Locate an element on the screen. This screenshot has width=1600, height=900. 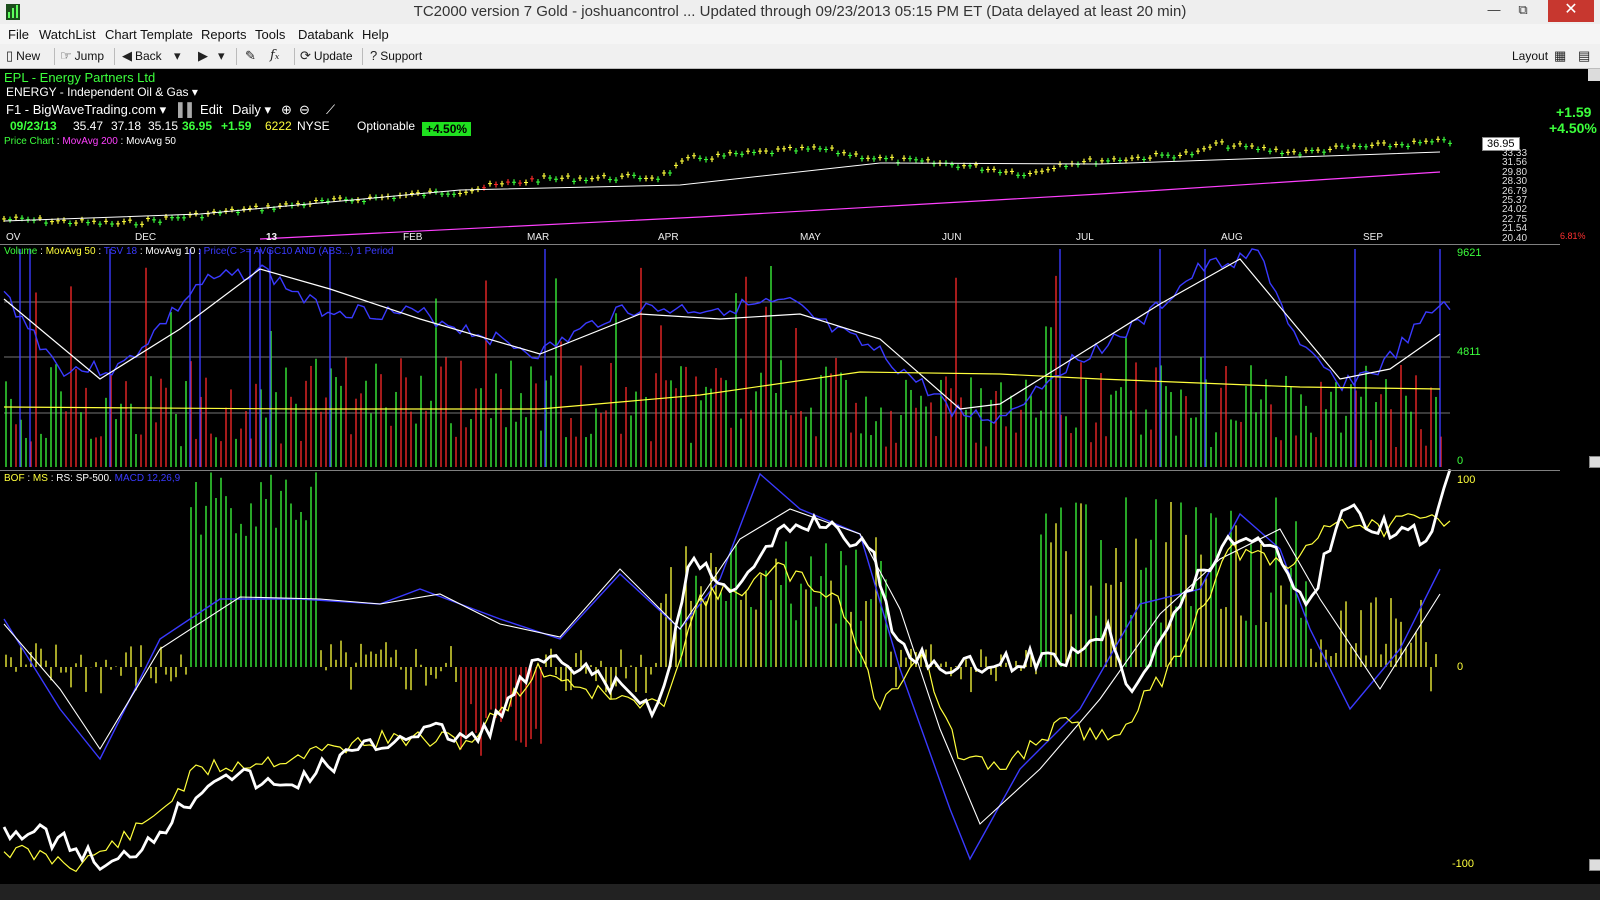
bar-chart-icon: ▌▌ is located at coordinates (187, 109).